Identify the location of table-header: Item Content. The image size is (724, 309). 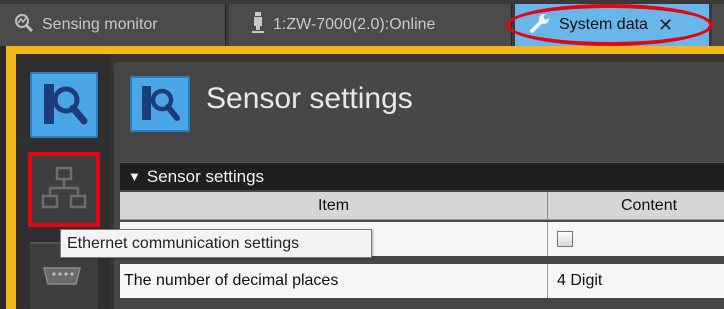
(422, 206).